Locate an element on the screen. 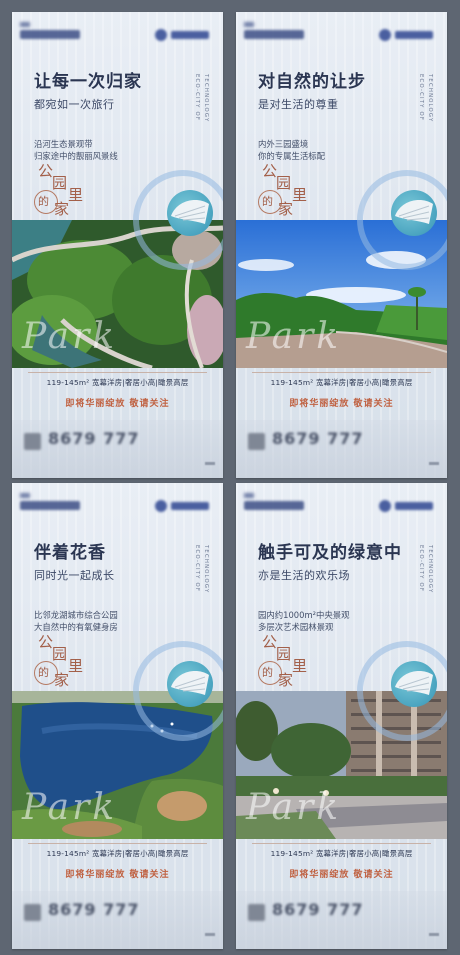  poster-description: 内外三园盛境 你的专属生活标配 is located at coordinates (291, 150).